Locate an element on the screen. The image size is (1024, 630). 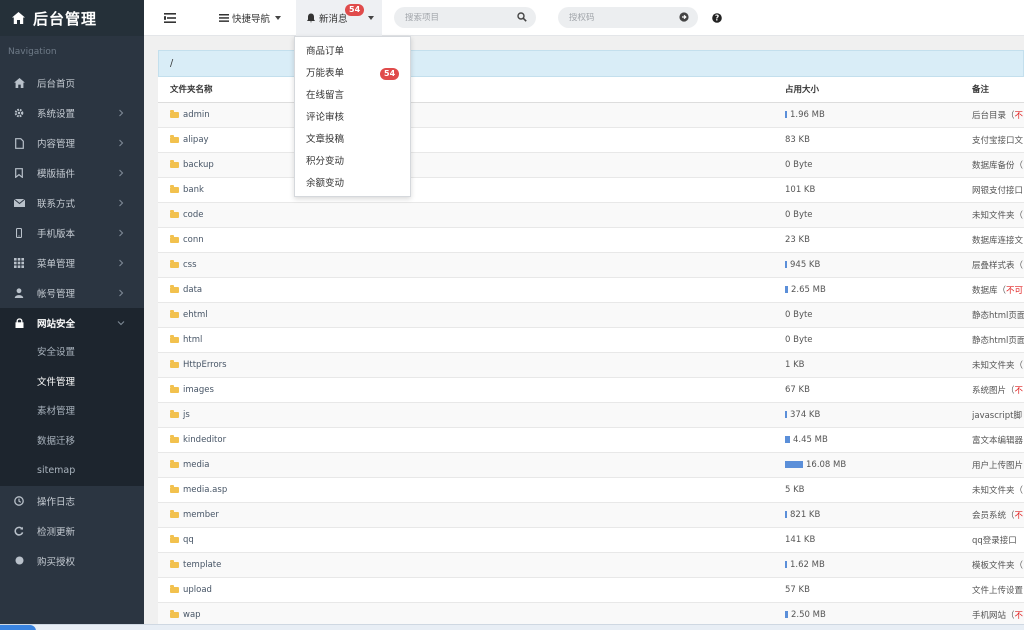
table-row: admin 1.96 MB 后台目录（不 is located at coordinates (591, 115).